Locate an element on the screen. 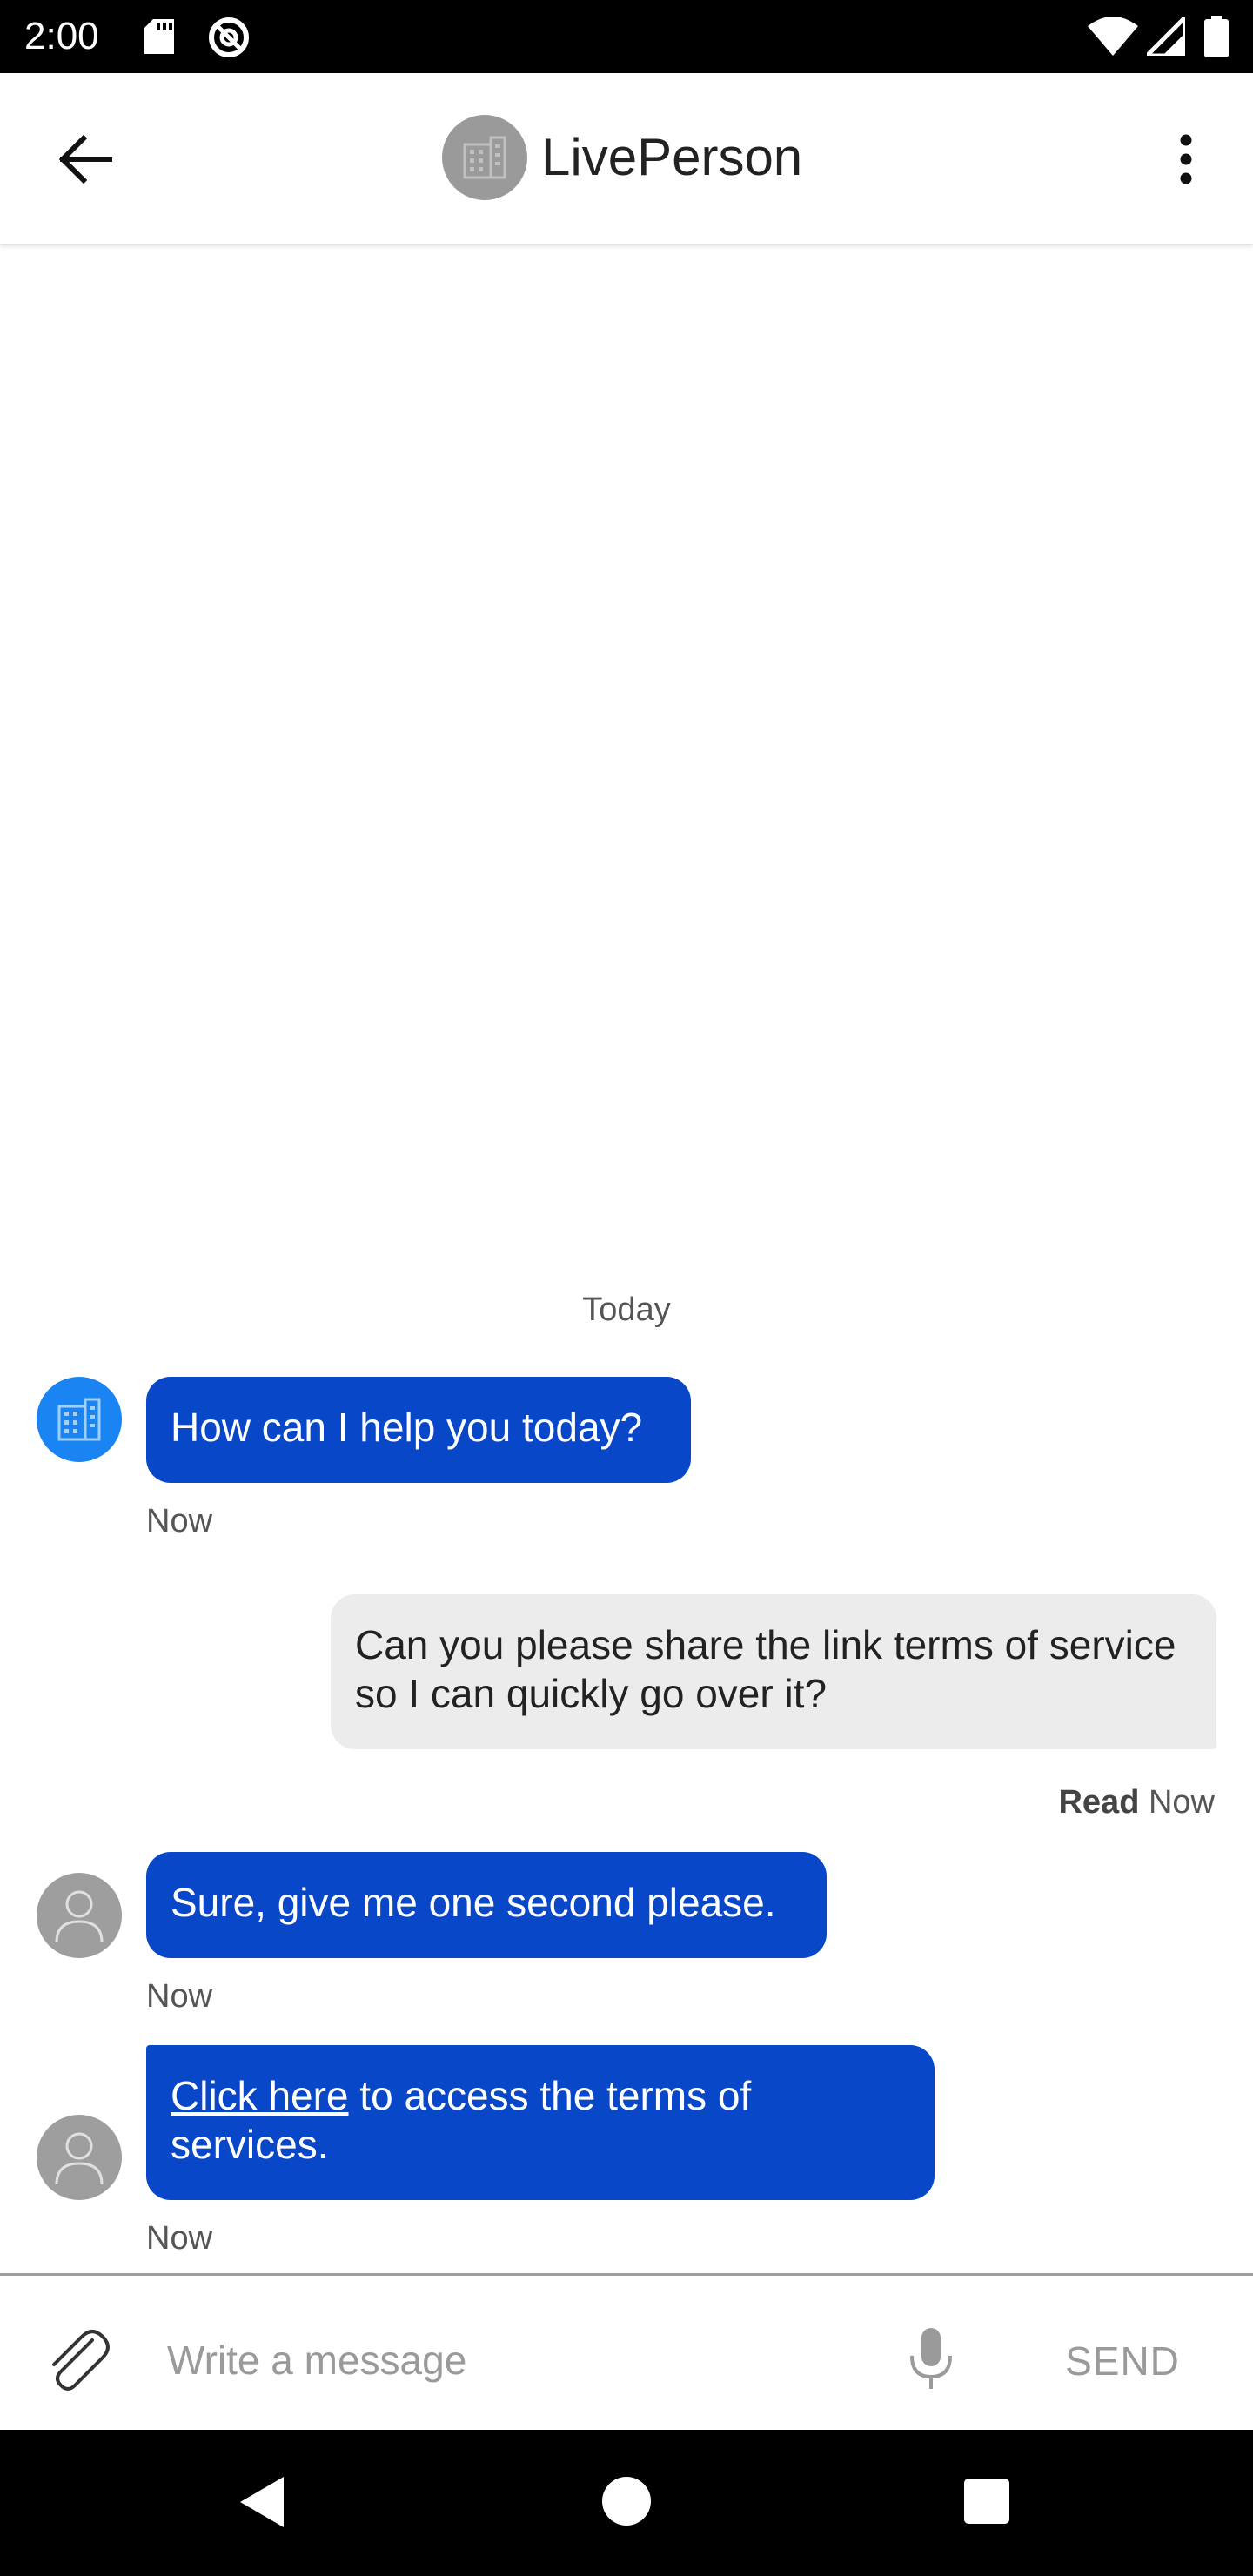  paperclip-icon is located at coordinates (81, 2361).